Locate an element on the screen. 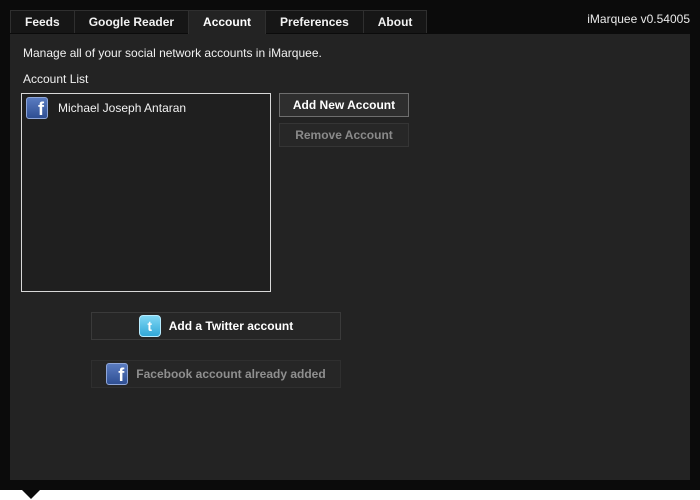  remove-account-button: Remove Account is located at coordinates (344, 135).